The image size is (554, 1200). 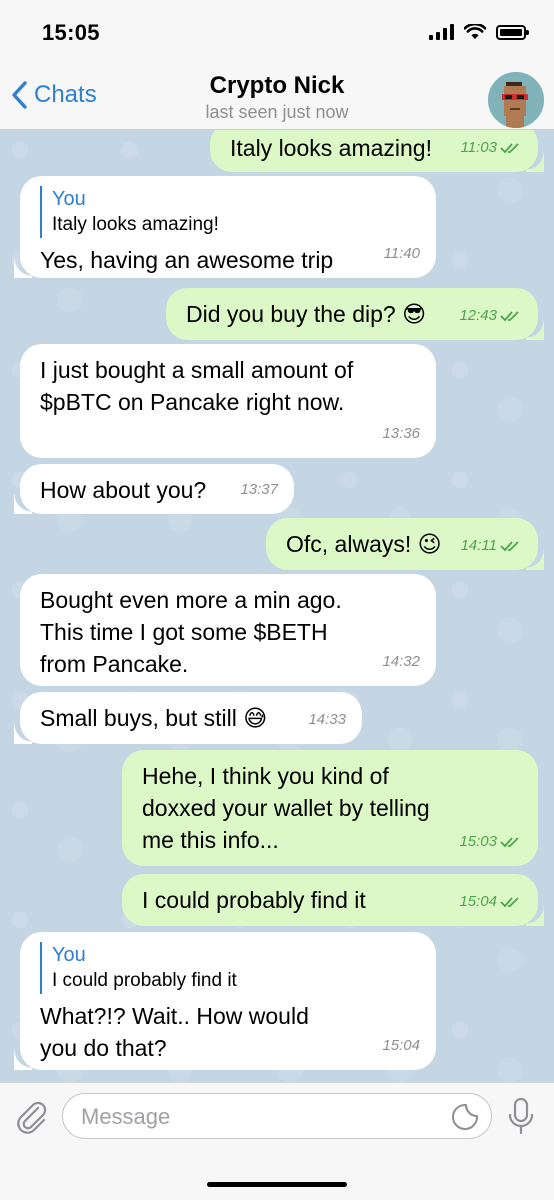 What do you see at coordinates (277, 1184) in the screenshot?
I see `home-indicator` at bounding box center [277, 1184].